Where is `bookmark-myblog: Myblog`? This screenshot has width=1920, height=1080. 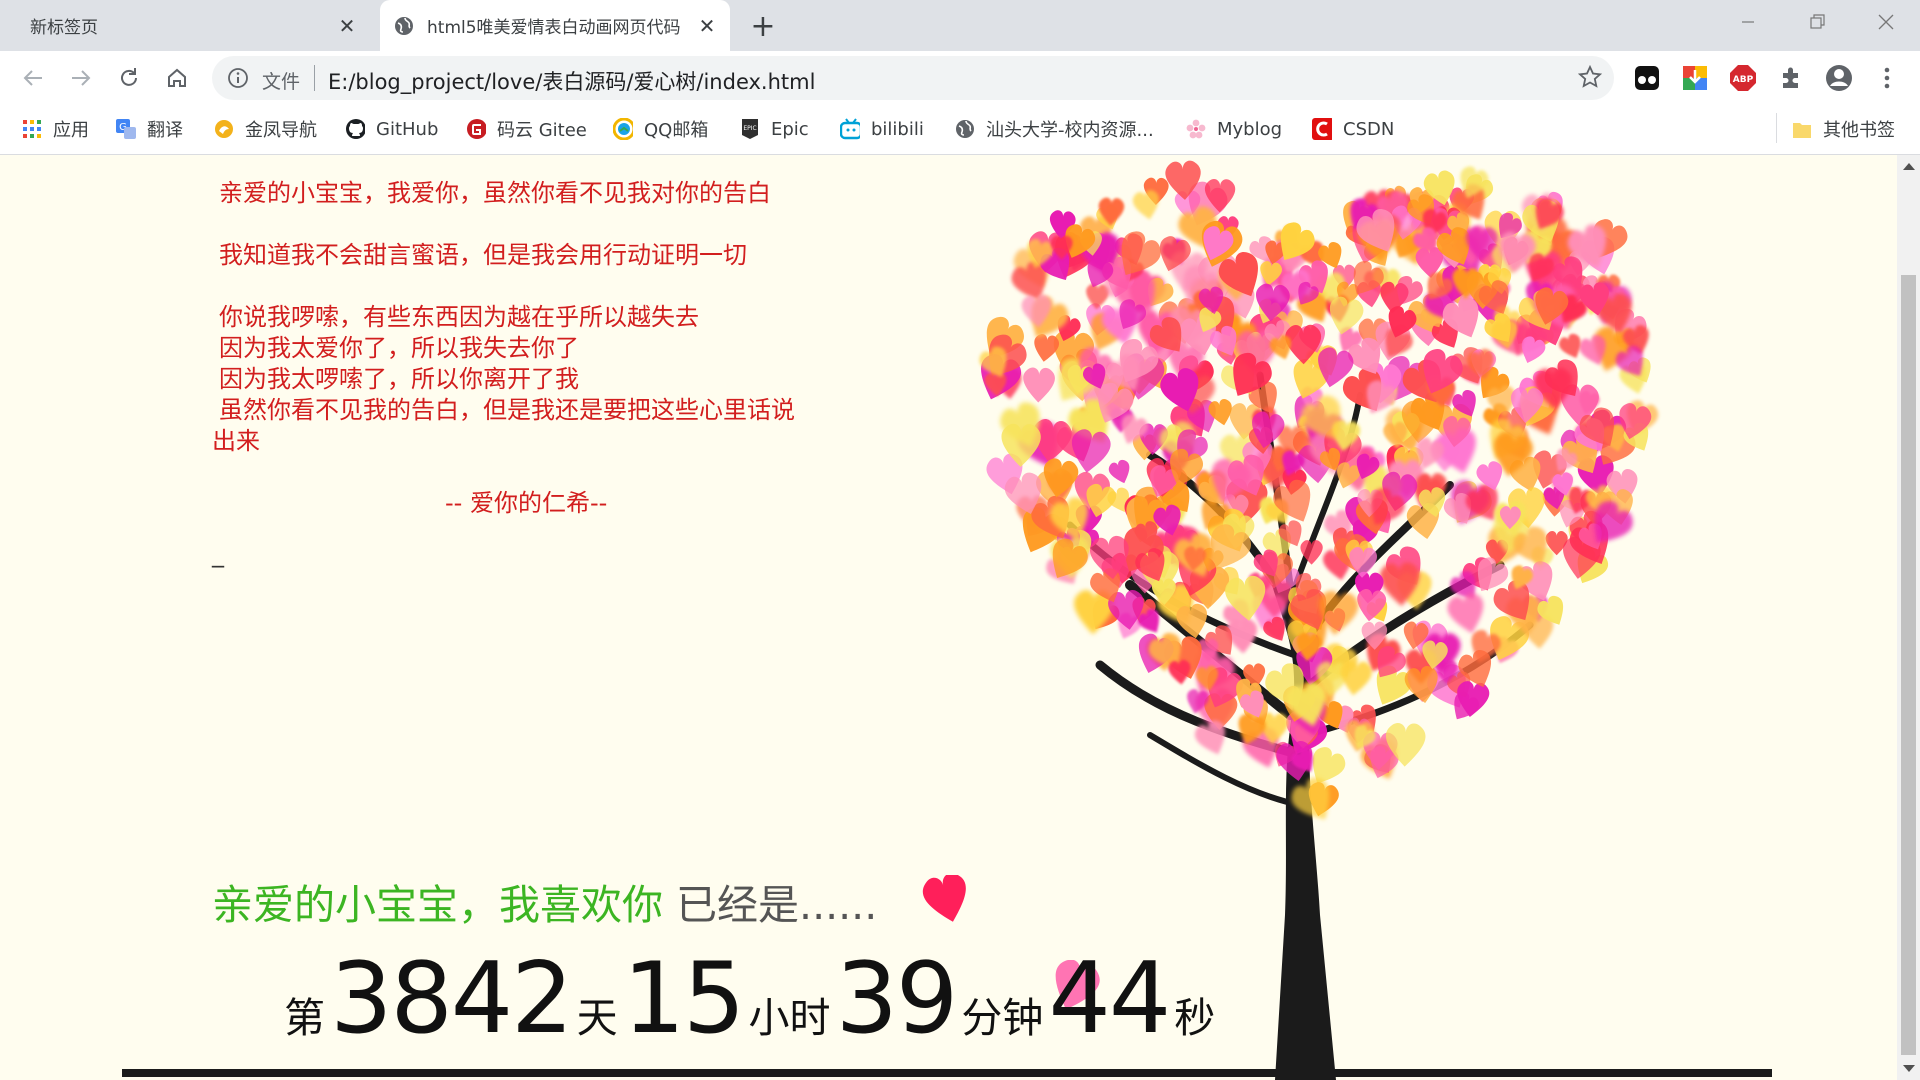
bookmark-myblog: Myblog is located at coordinates (1234, 129).